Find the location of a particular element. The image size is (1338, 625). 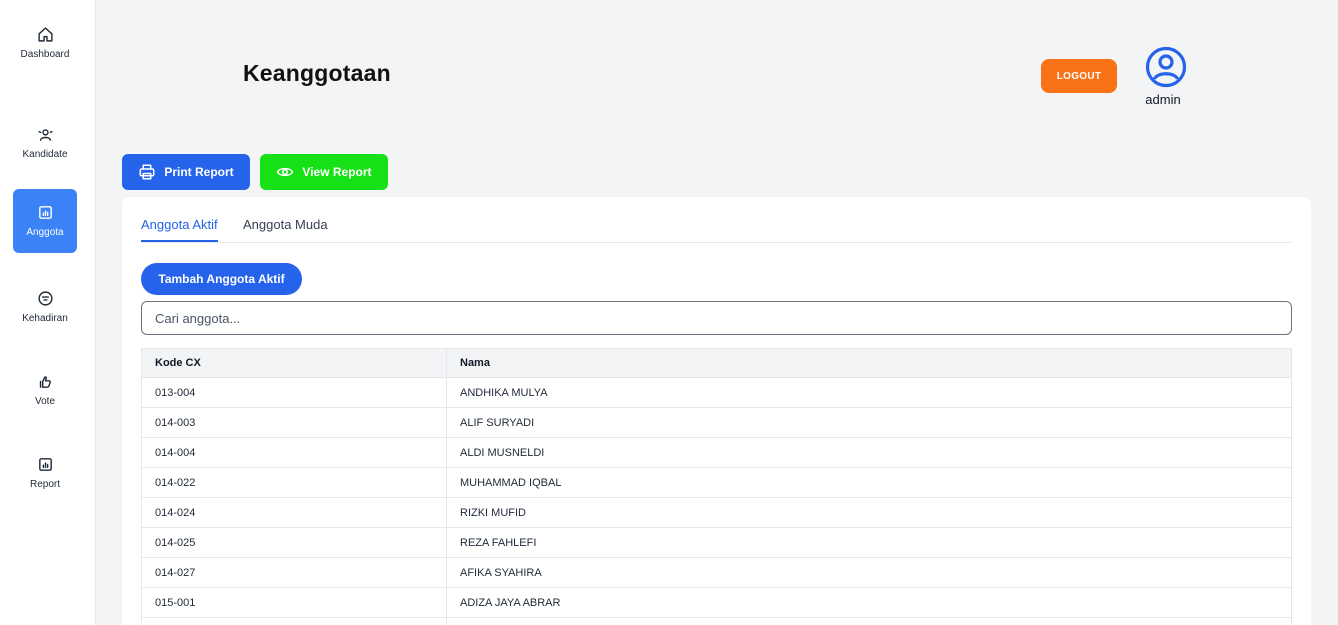

cell-kode is located at coordinates (294, 621).